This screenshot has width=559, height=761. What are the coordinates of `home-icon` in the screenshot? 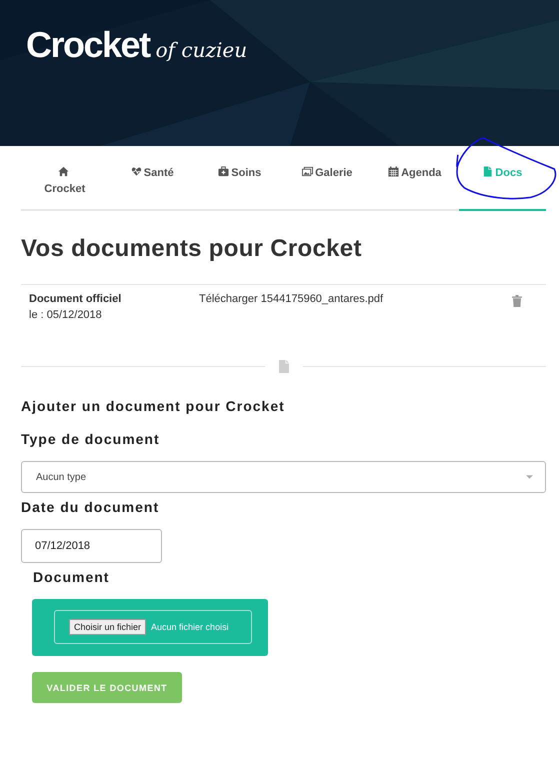 It's located at (64, 171).